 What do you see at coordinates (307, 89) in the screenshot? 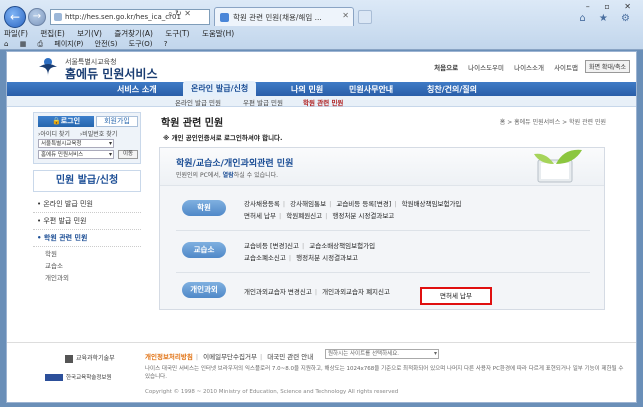
I see `gnb-my-civil: 나의 민원` at bounding box center [307, 89].